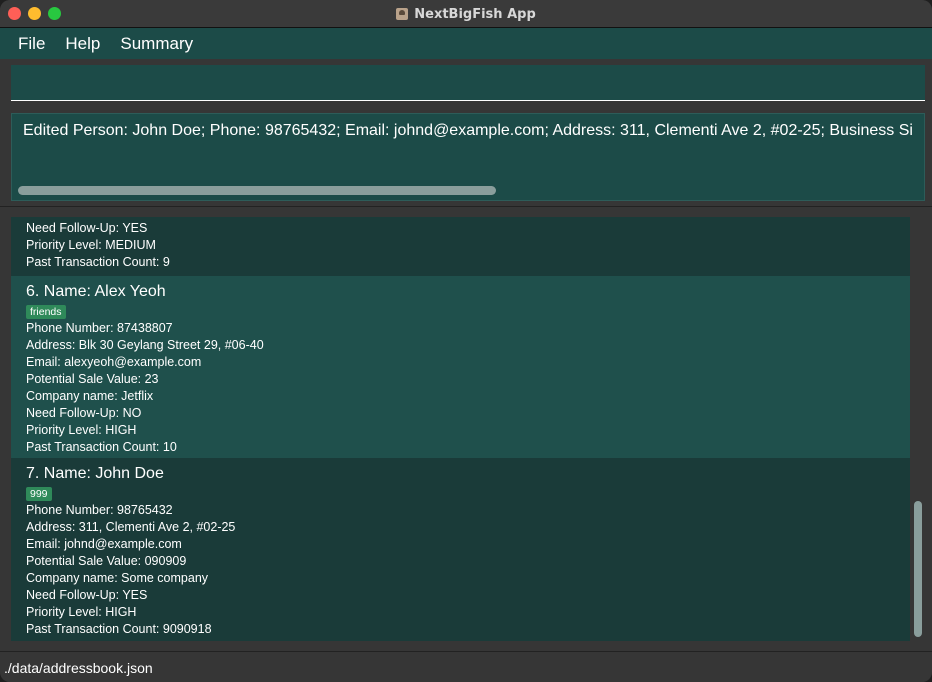 This screenshot has width=932, height=682. I want to click on result-scroll-thumb, so click(257, 190).